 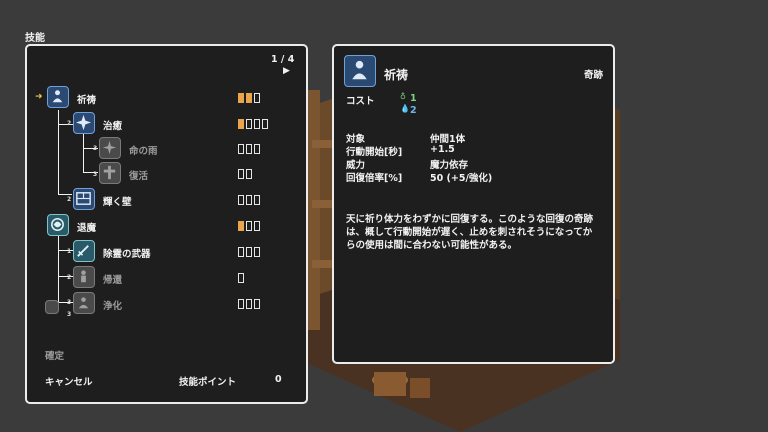 I want to click on return-icon, so click(x=84, y=277).